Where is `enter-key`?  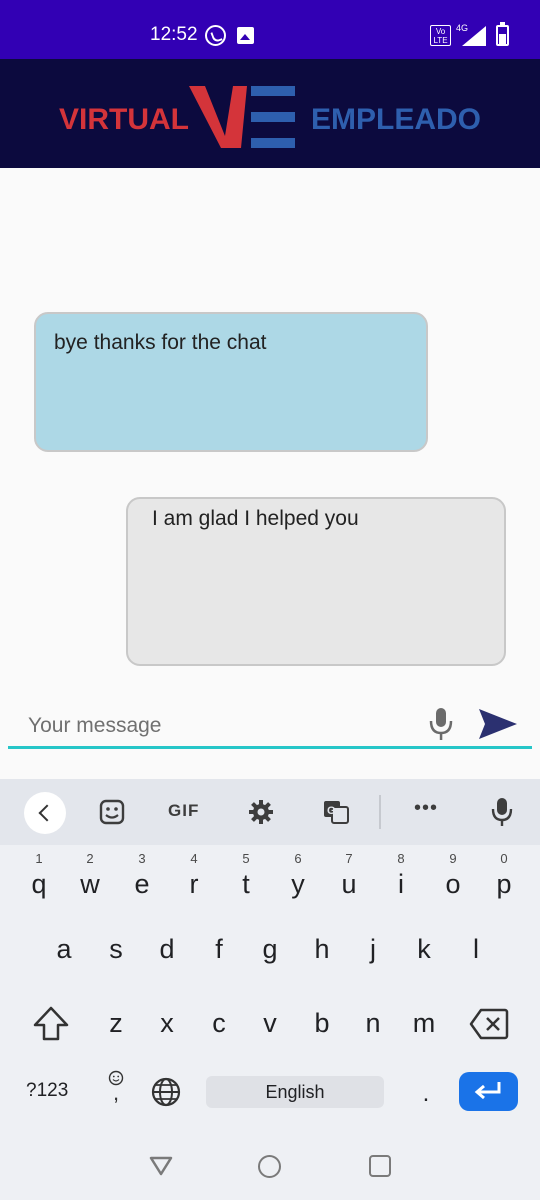
enter-key is located at coordinates (488, 1091).